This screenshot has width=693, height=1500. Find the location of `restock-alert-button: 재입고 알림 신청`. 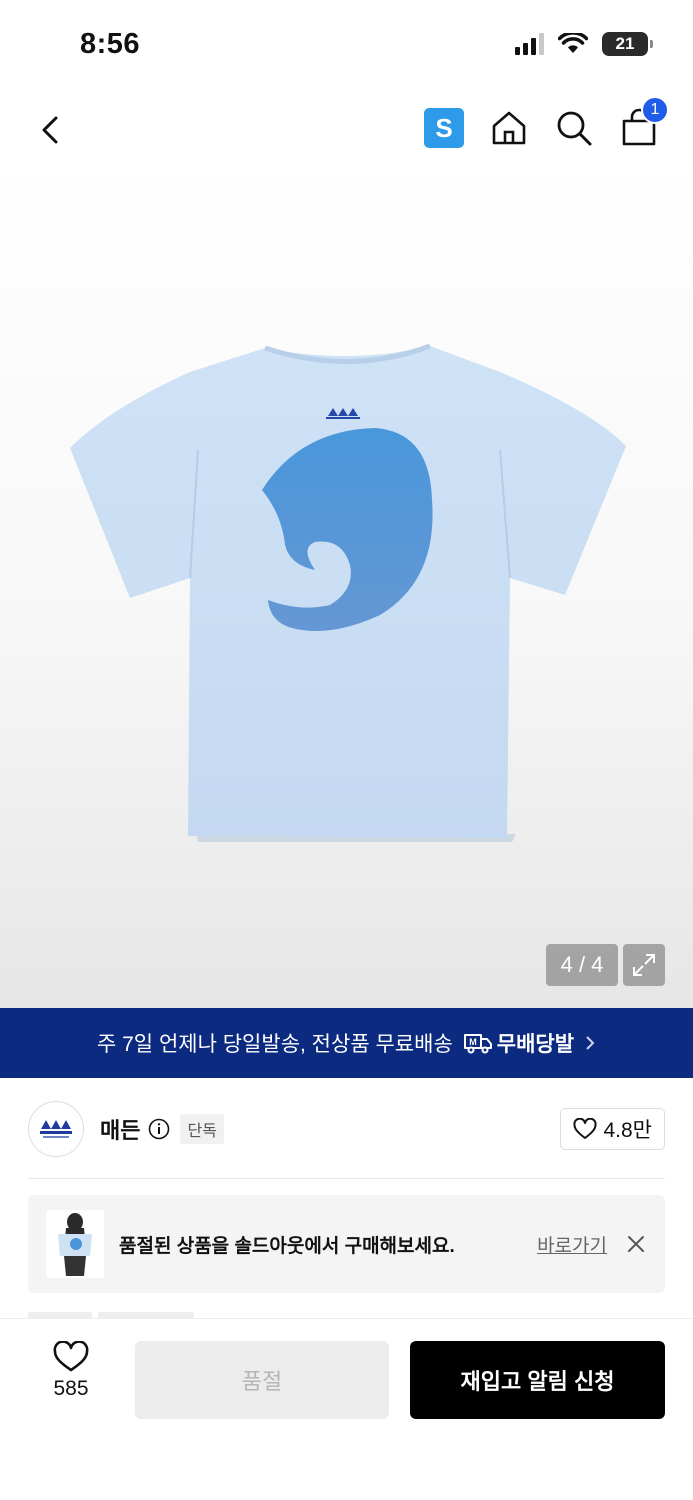

restock-alert-button: 재입고 알림 신청 is located at coordinates (537, 1380).